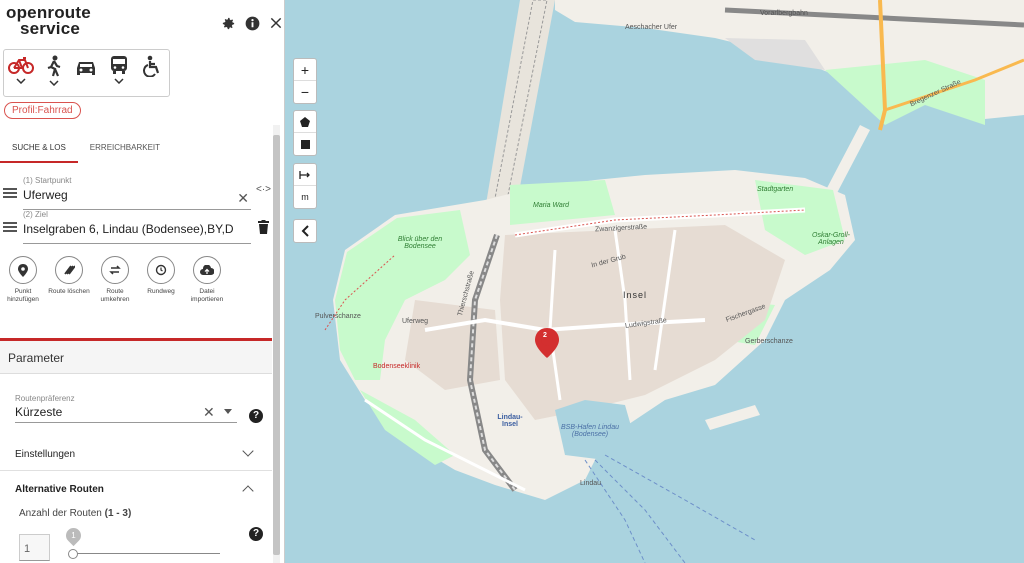 This screenshot has width=1024, height=563. What do you see at coordinates (119, 65) in the screenshot?
I see `bus-icon` at bounding box center [119, 65].